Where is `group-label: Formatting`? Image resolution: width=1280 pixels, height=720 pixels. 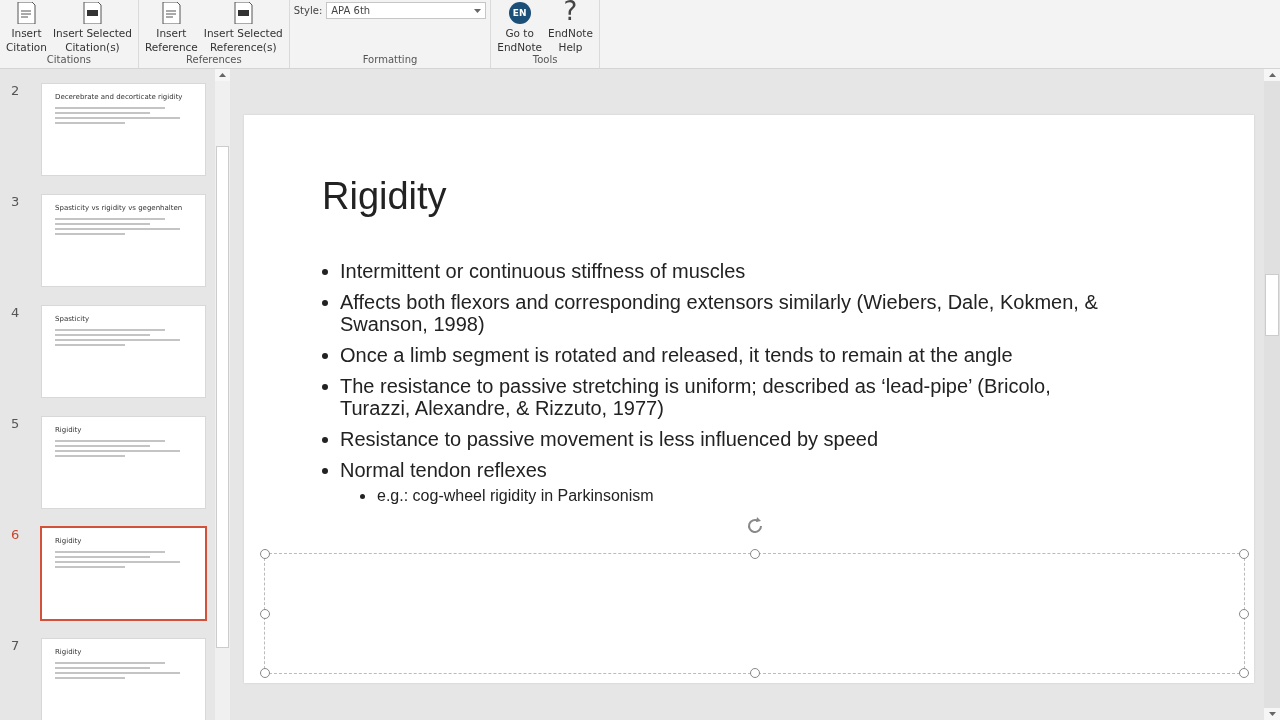
group-label: Formatting is located at coordinates (390, 60).